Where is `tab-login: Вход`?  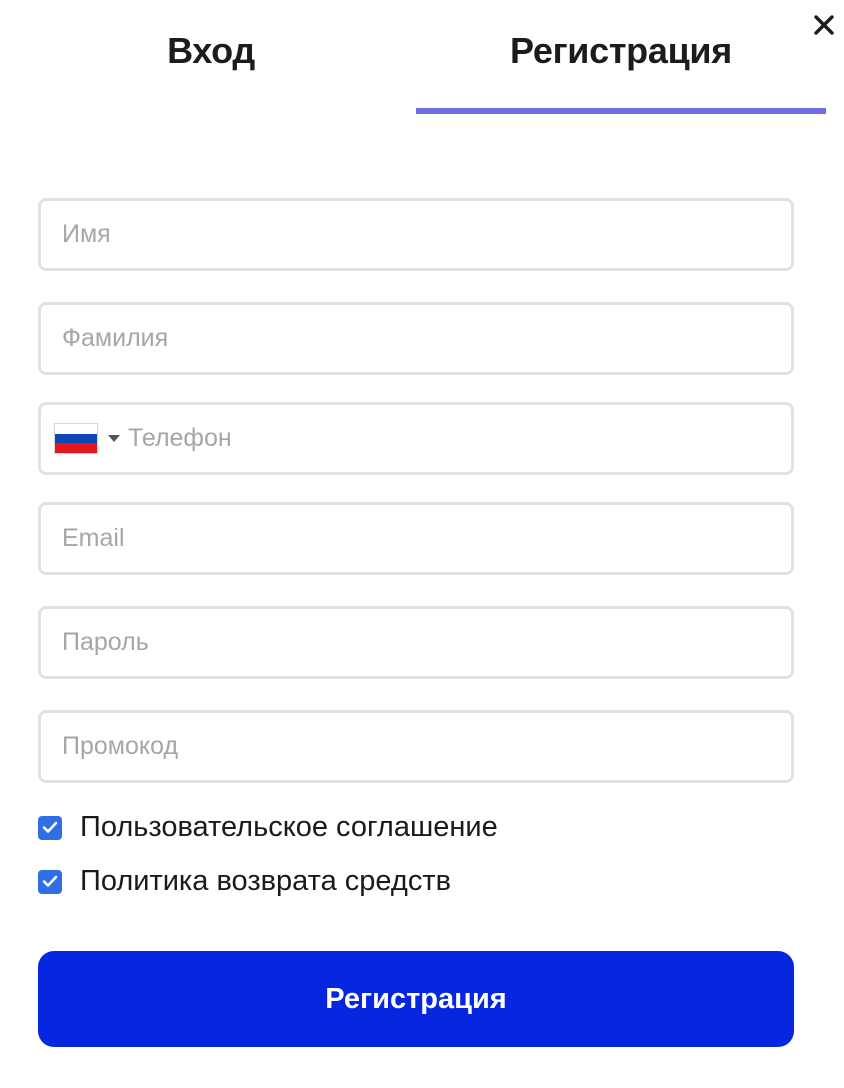 tab-login: Вход is located at coordinates (211, 51).